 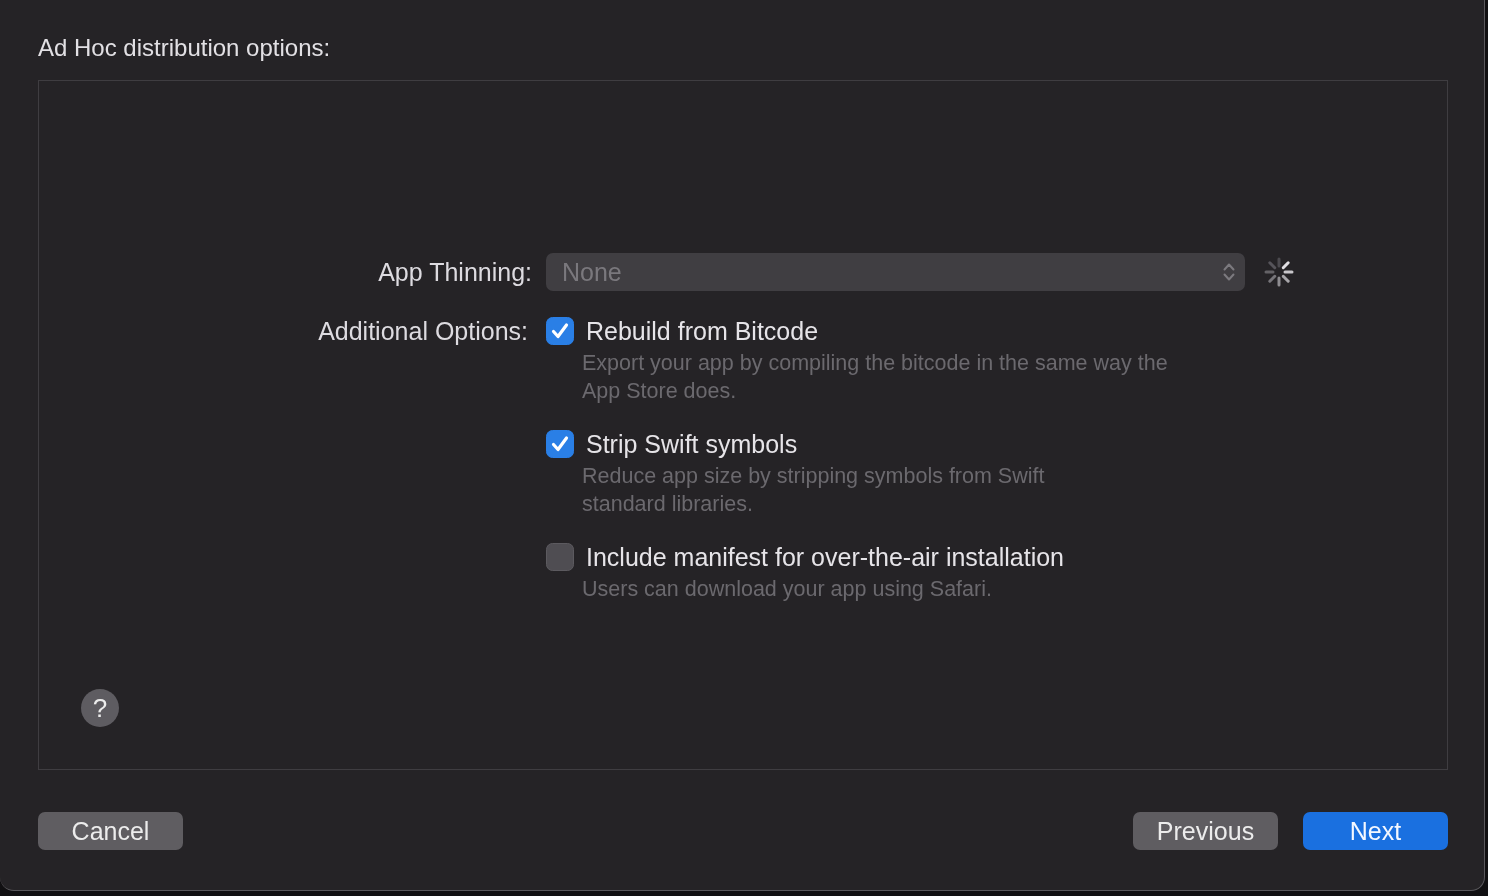 What do you see at coordinates (100, 708) in the screenshot?
I see `help-button: ?` at bounding box center [100, 708].